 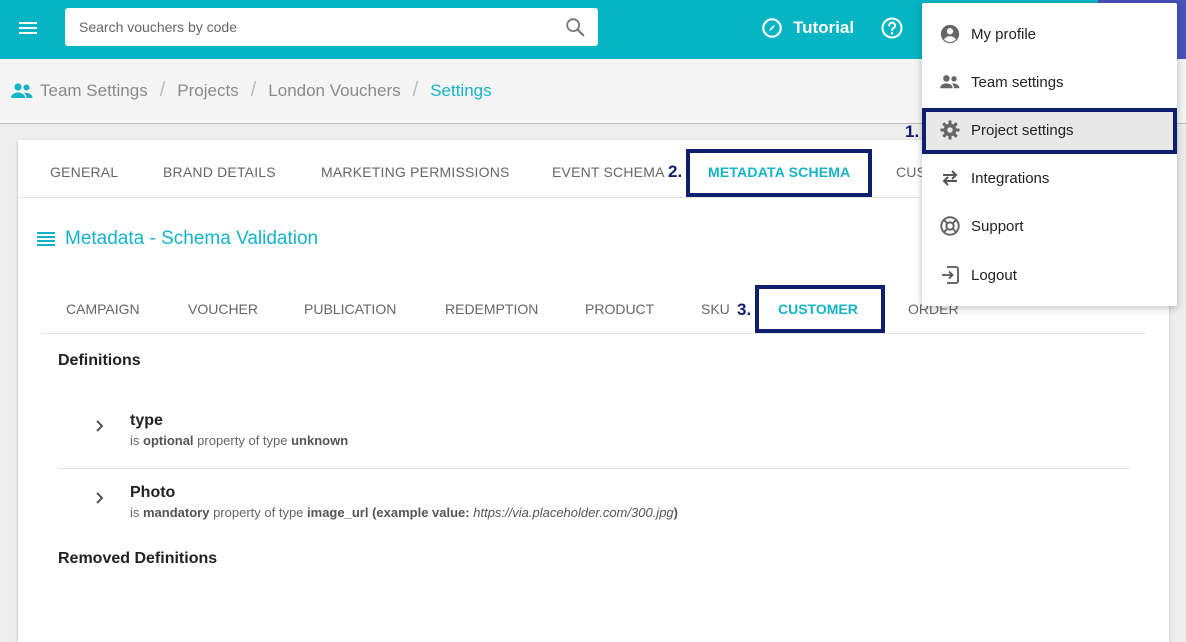 I want to click on tutorial-label: Tutorial, so click(x=824, y=27).